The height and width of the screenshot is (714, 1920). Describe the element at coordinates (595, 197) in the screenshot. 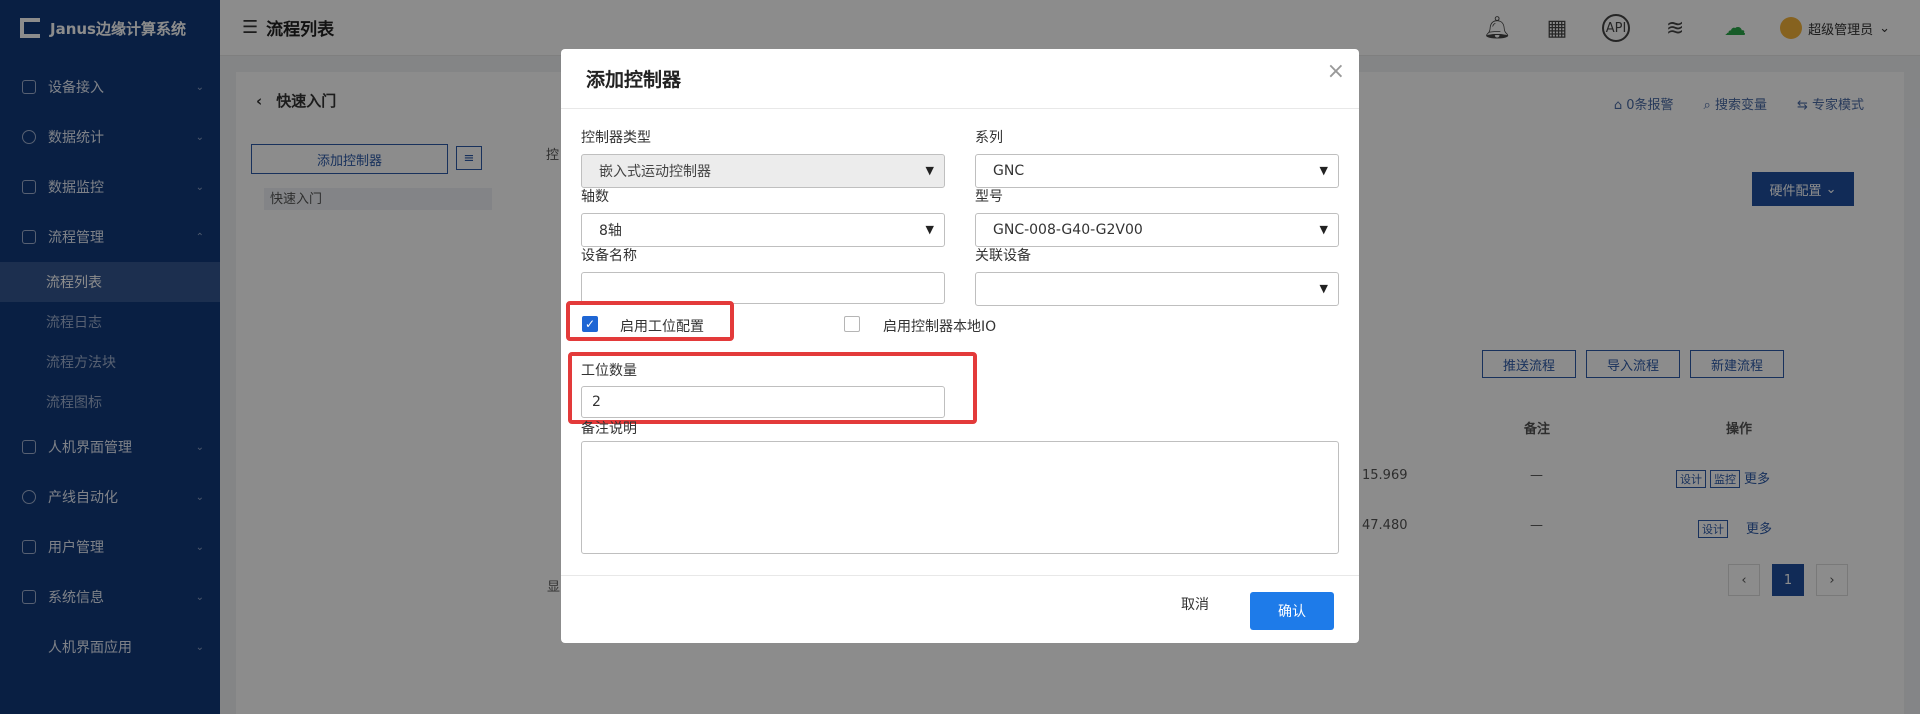

I see `axis-label: 轴数` at that location.